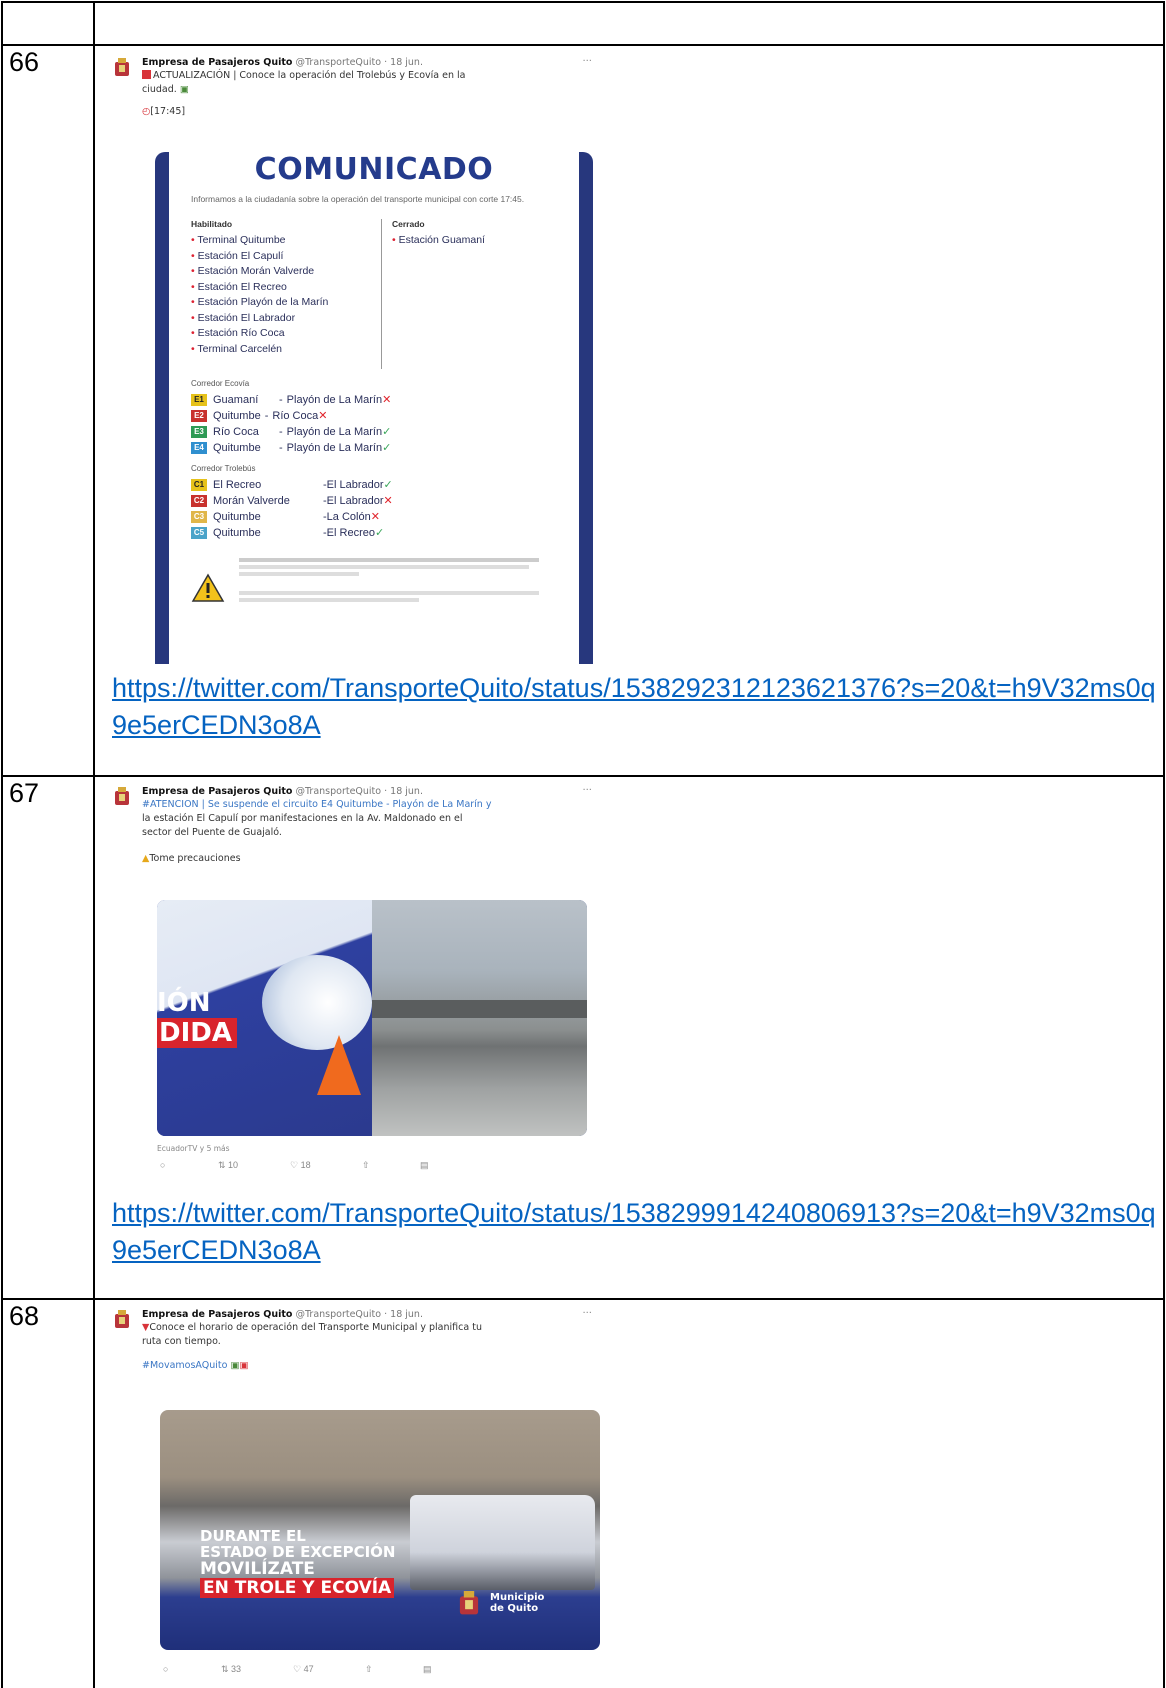 The height and width of the screenshot is (1688, 1166). I want to click on station-item: • Estación Río Coca, so click(238, 333).